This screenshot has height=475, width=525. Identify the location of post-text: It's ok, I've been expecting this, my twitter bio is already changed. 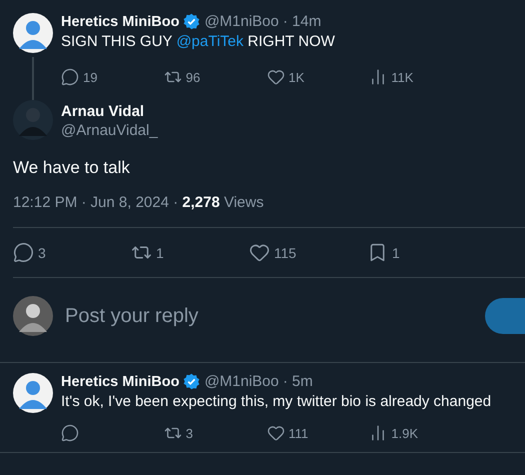
(276, 402).